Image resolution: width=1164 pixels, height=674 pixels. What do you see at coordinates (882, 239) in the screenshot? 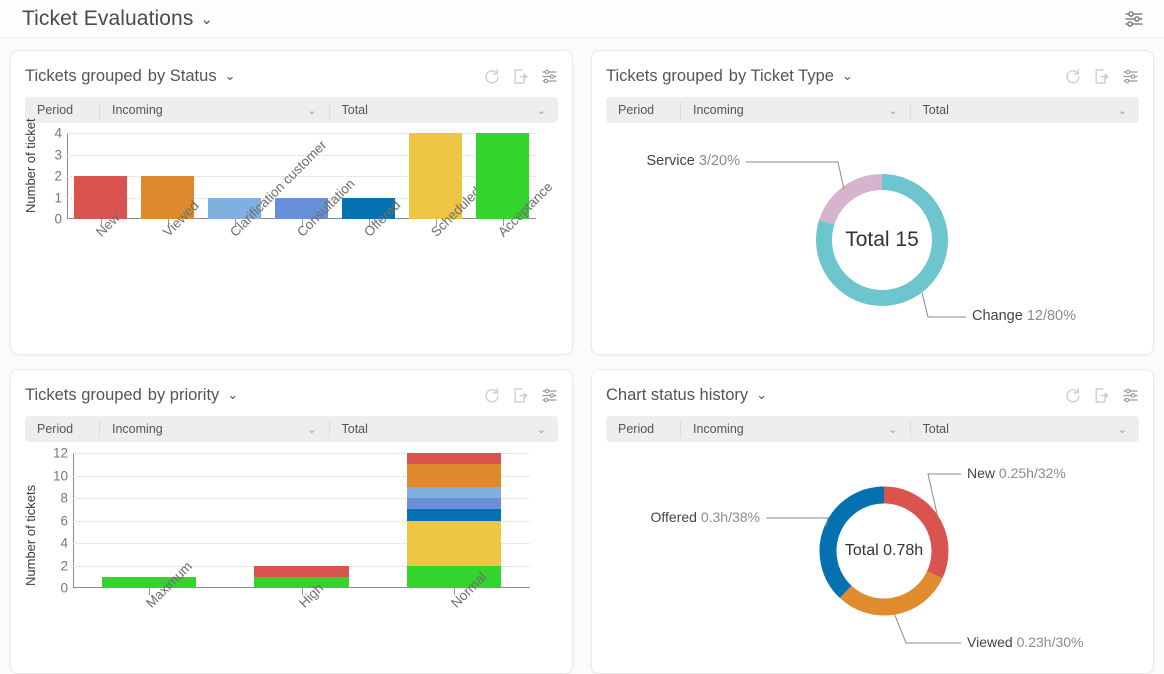
I see `donut-center-total: Total 15` at bounding box center [882, 239].